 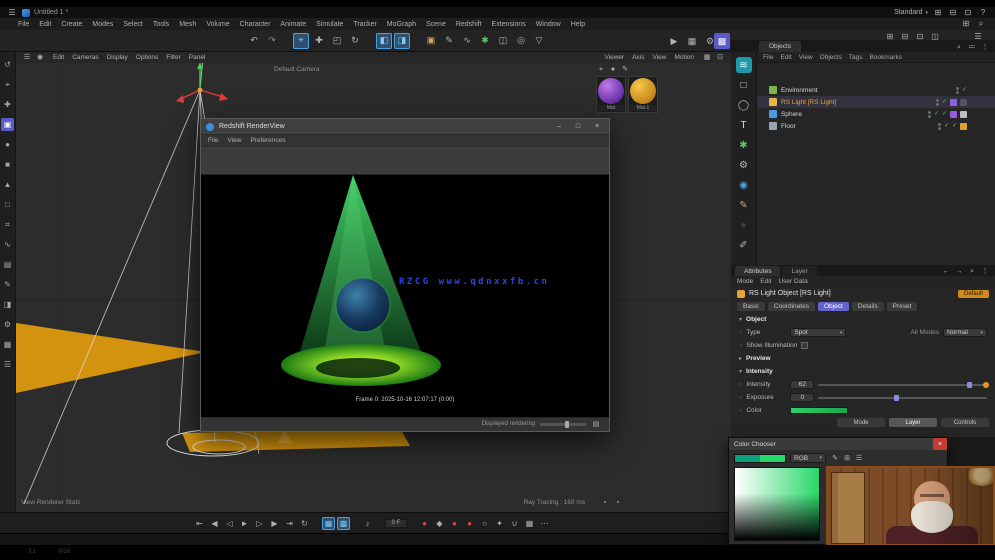 I want to click on light-type-dropdown: Spot, so click(x=818, y=332).